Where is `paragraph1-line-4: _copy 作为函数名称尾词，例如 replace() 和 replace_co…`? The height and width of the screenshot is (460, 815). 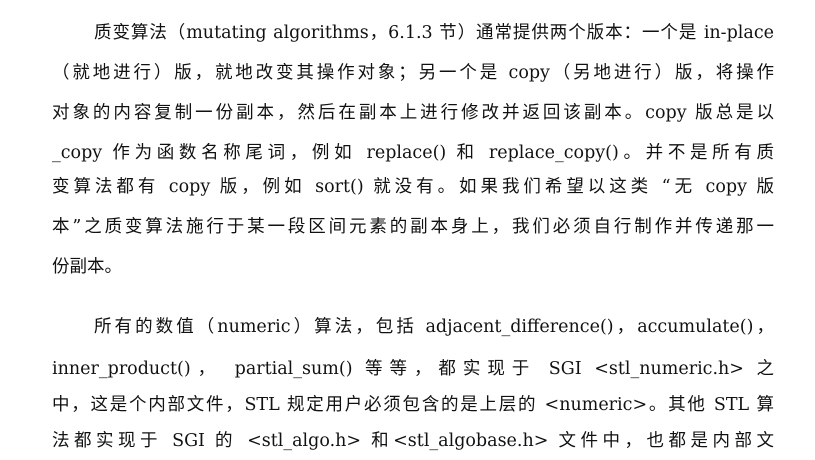
paragraph1-line-4: _copy 作为函数名称尾词，例如 replace() 和 replace_co… is located at coordinates (413, 153).